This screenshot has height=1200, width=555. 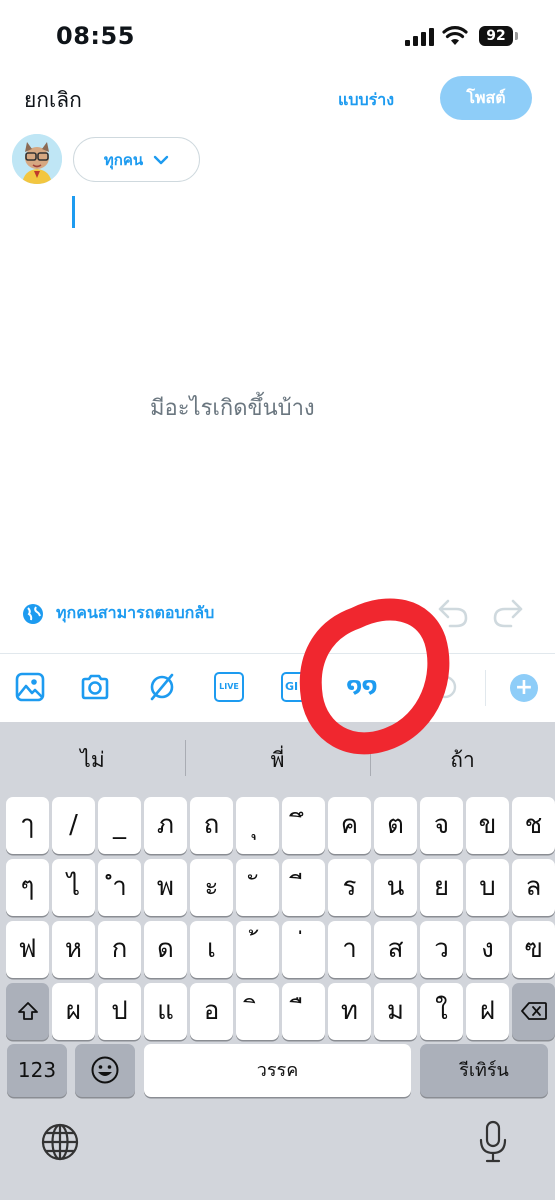 What do you see at coordinates (211, 1011) in the screenshot?
I see `key: อ` at bounding box center [211, 1011].